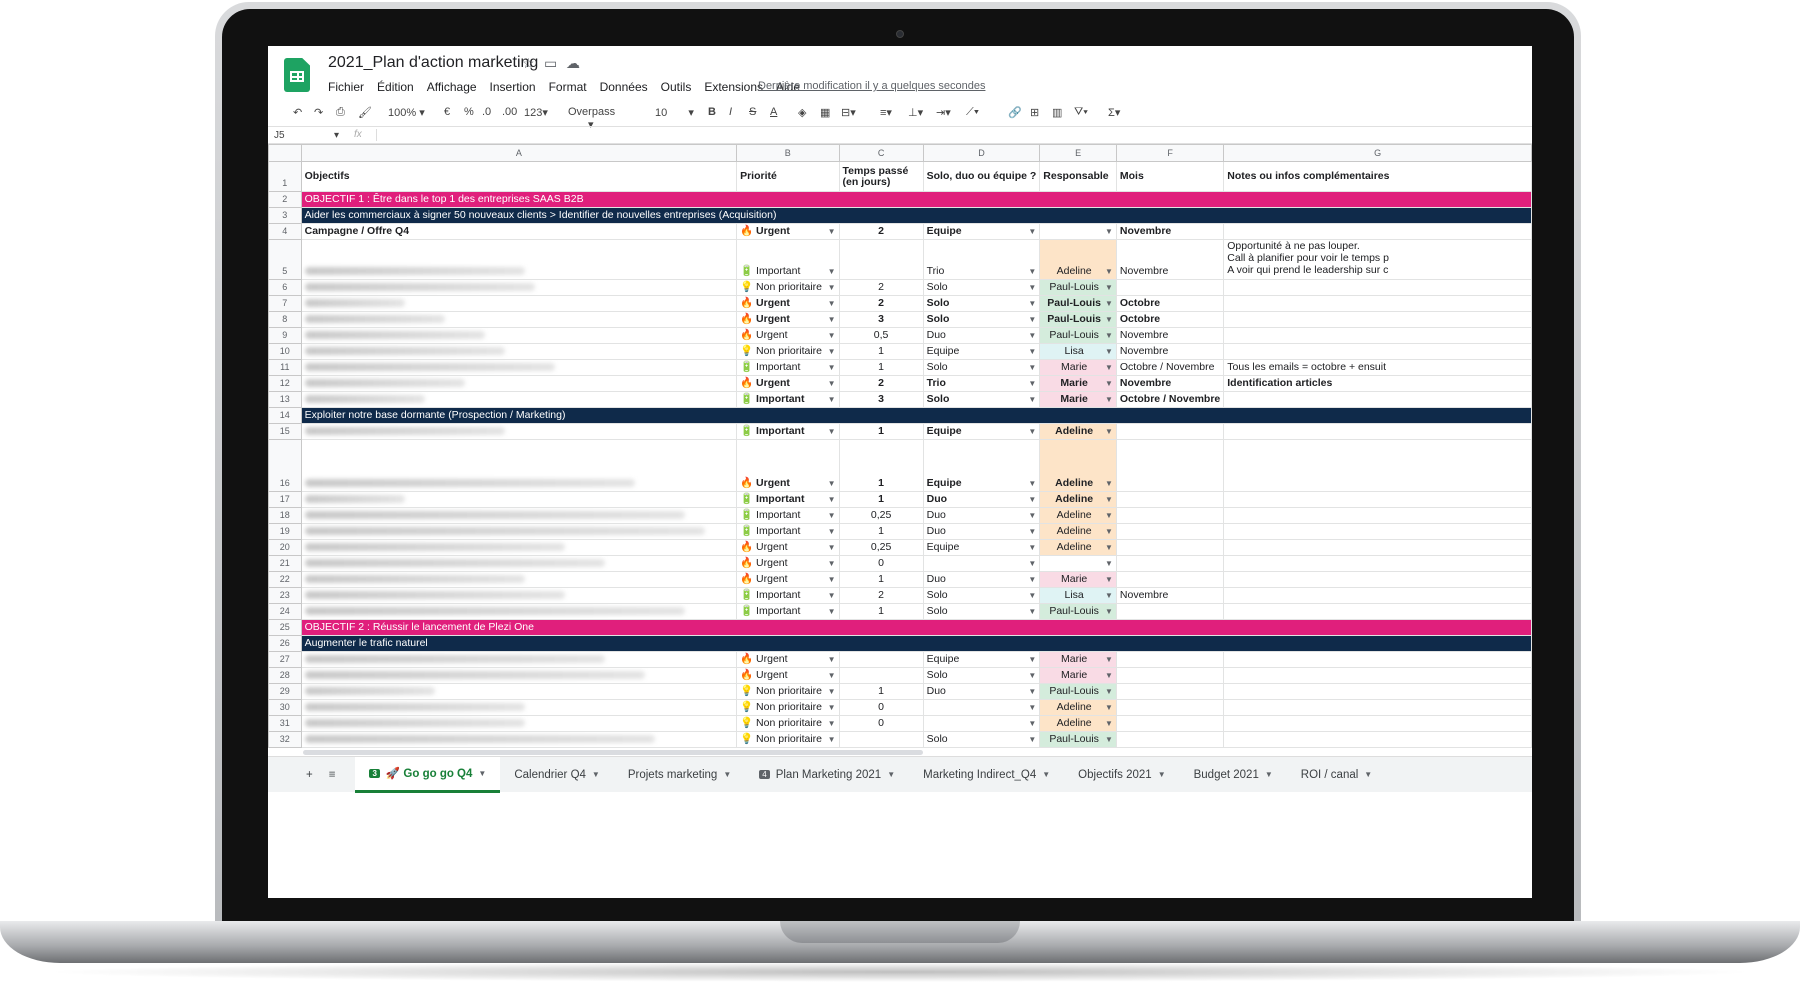  I want to click on team-size-cell: Duo ▼, so click(981, 691).